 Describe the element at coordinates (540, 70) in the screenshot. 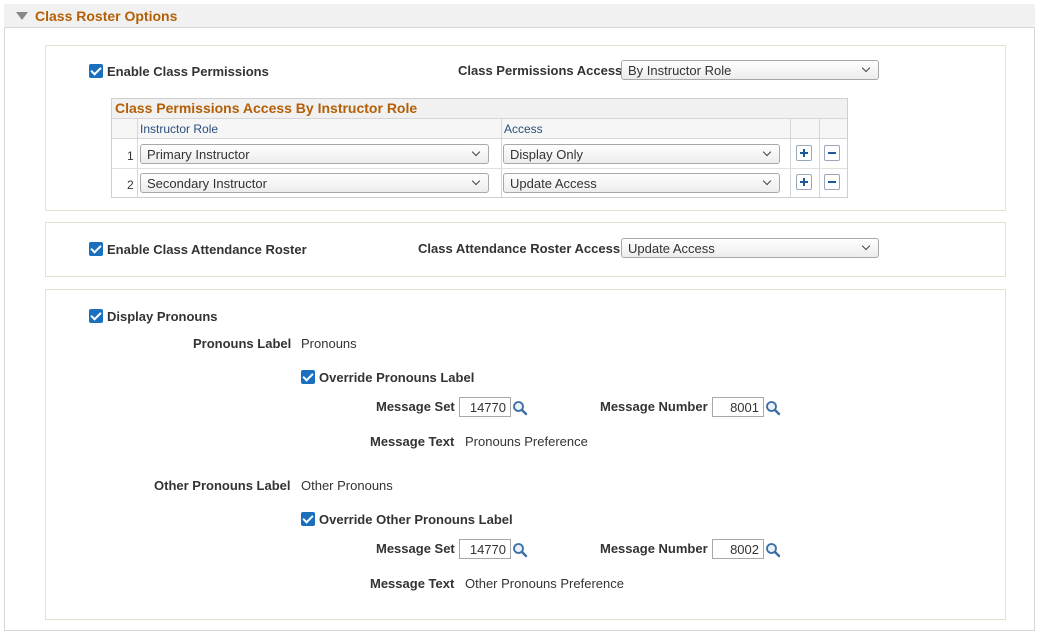

I see `class-permissions-access-label: Class Permissions Access` at that location.